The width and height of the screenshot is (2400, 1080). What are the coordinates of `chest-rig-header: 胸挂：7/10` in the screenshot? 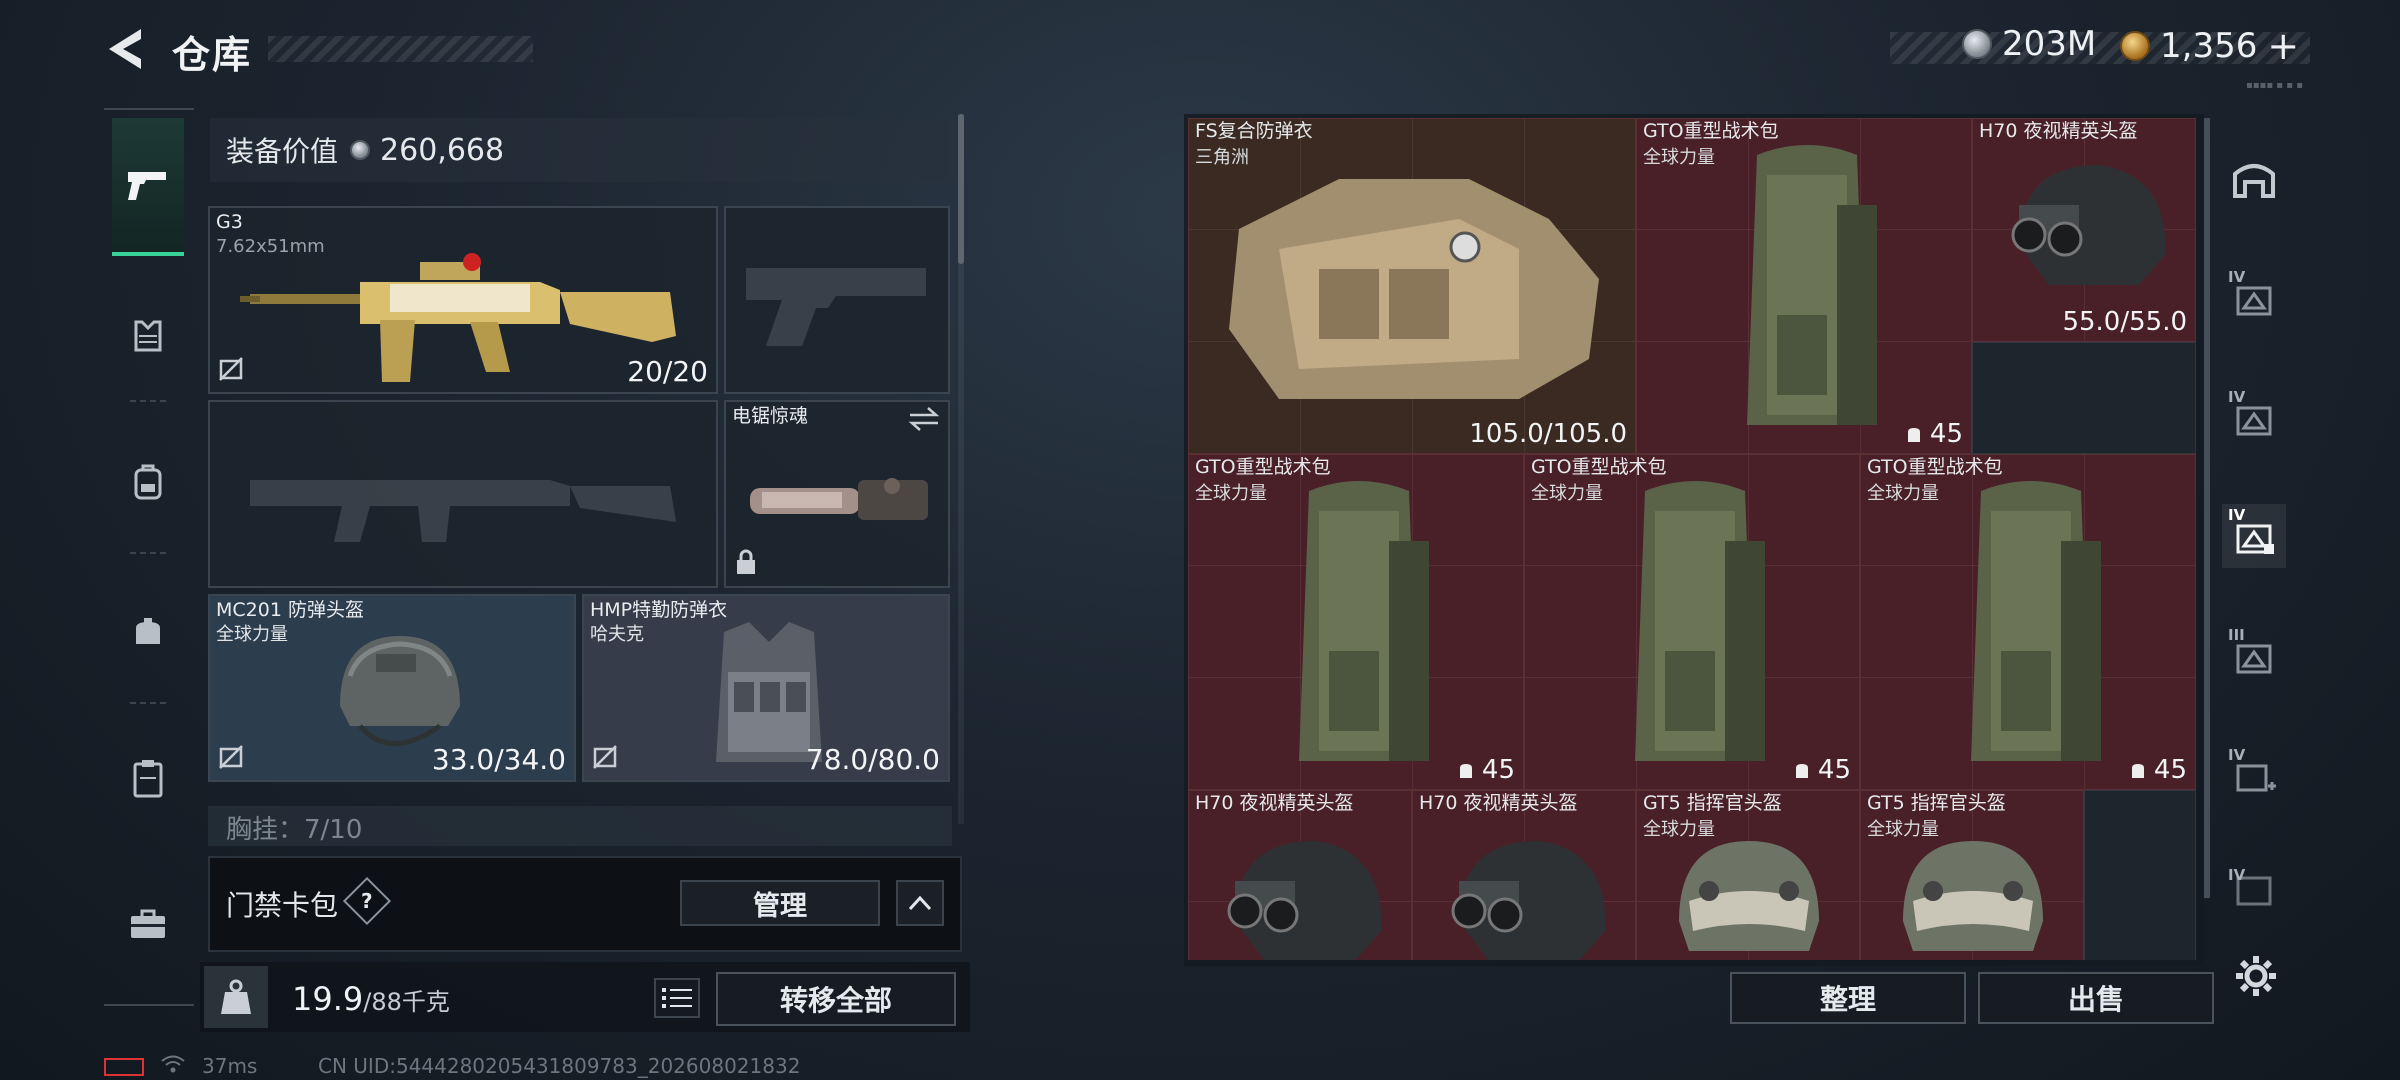 It's located at (580, 826).